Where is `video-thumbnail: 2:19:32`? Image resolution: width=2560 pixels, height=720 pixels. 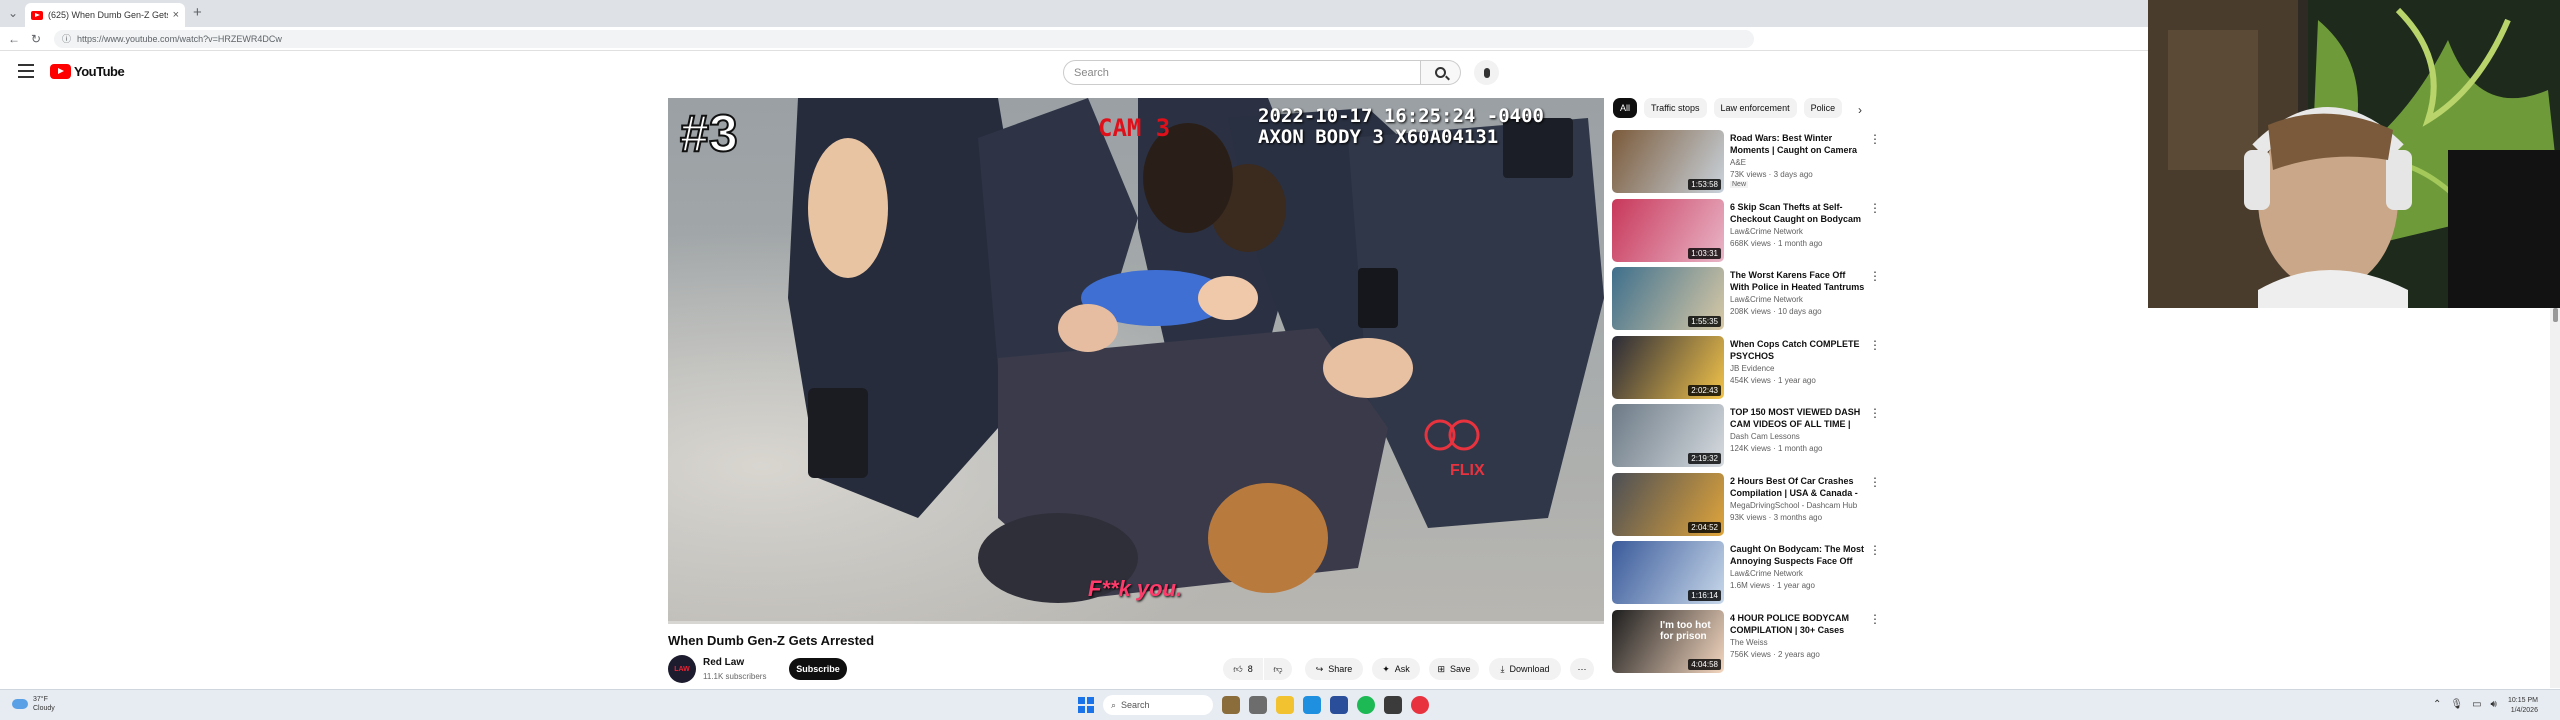
video-thumbnail: 2:19:32 is located at coordinates (1668, 435).